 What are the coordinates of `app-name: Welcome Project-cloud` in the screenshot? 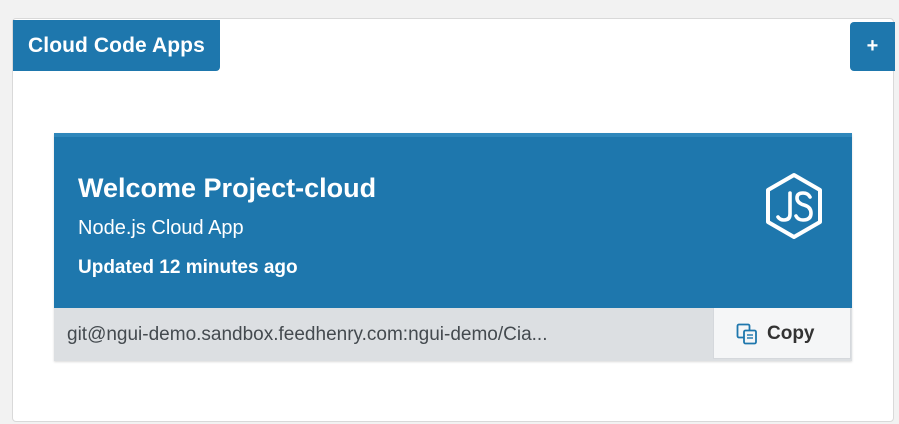 It's located at (227, 188).